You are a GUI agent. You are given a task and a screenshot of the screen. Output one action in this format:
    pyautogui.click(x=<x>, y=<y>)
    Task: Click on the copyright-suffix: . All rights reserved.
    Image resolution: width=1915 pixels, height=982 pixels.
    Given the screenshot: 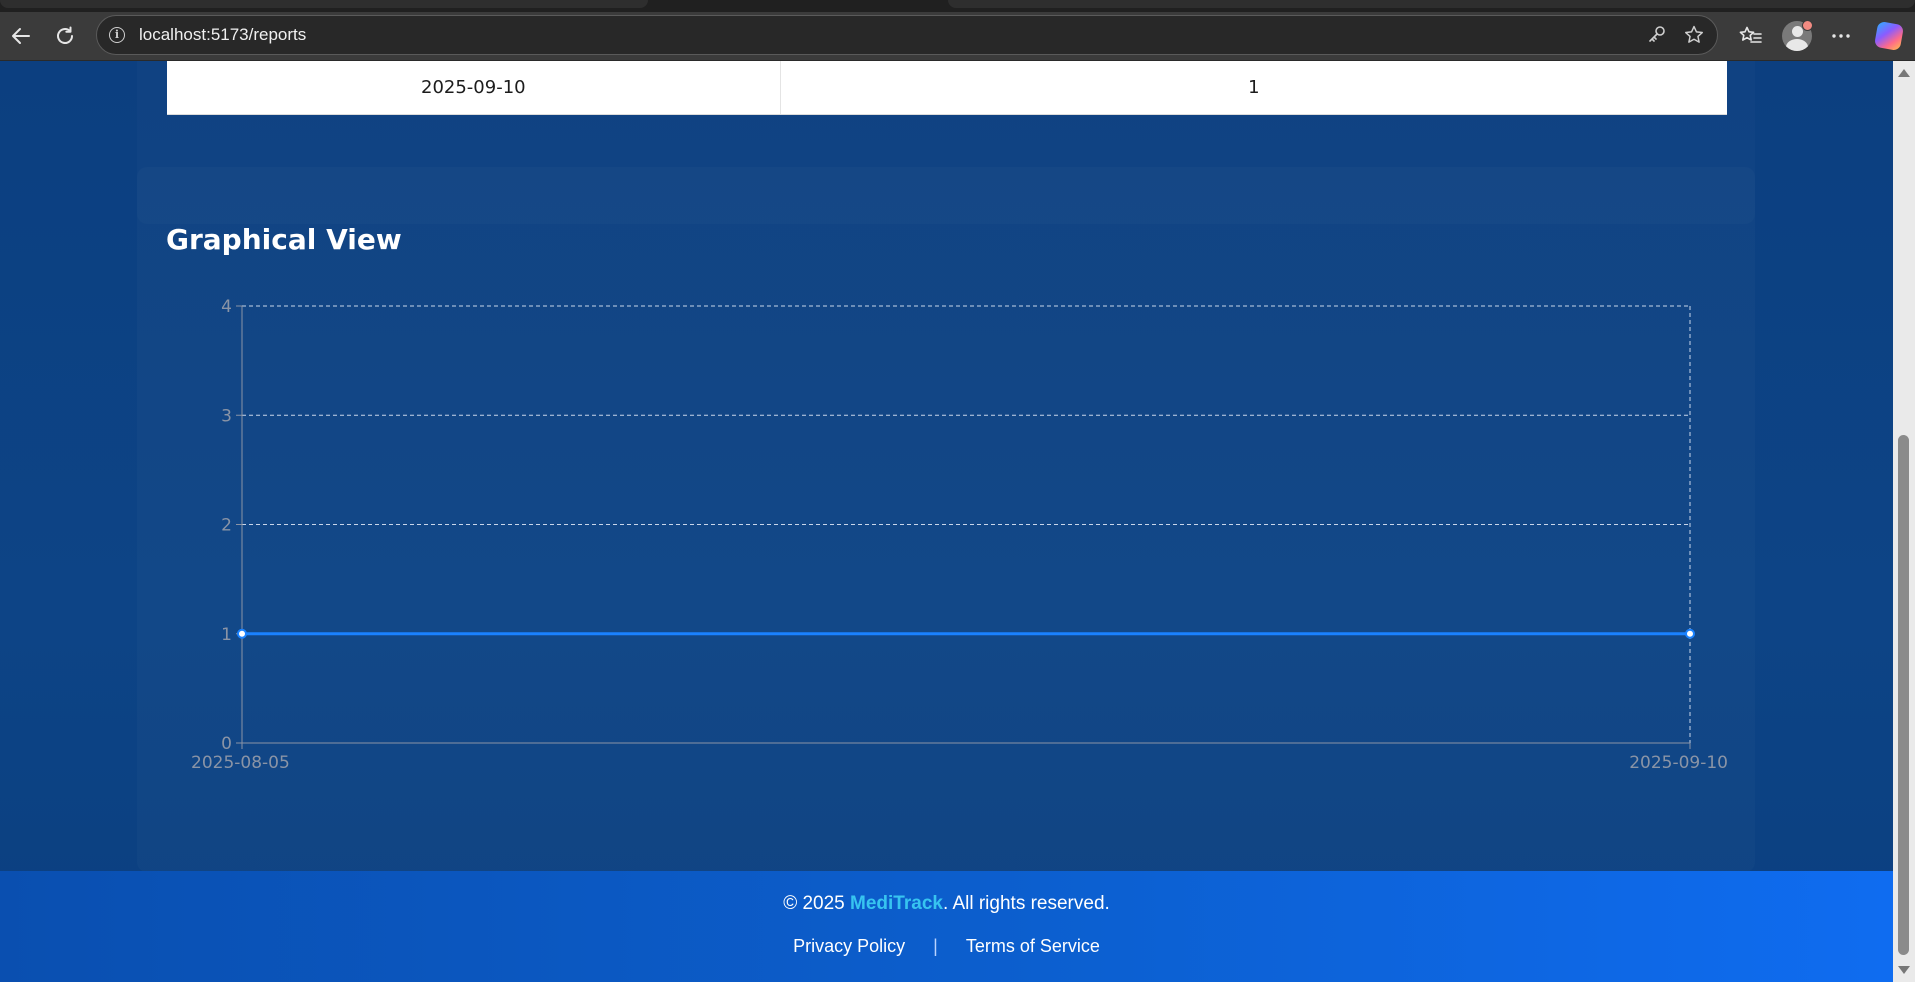 What is the action you would take?
    pyautogui.click(x=1026, y=903)
    